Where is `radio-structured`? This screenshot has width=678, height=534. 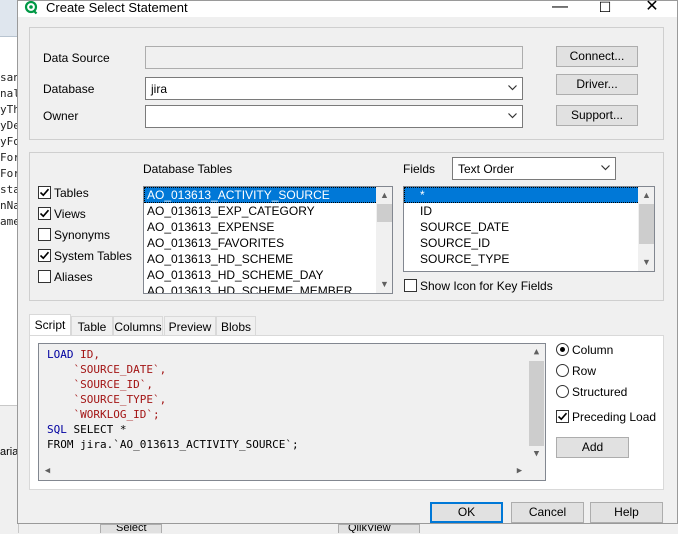 radio-structured is located at coordinates (562, 391).